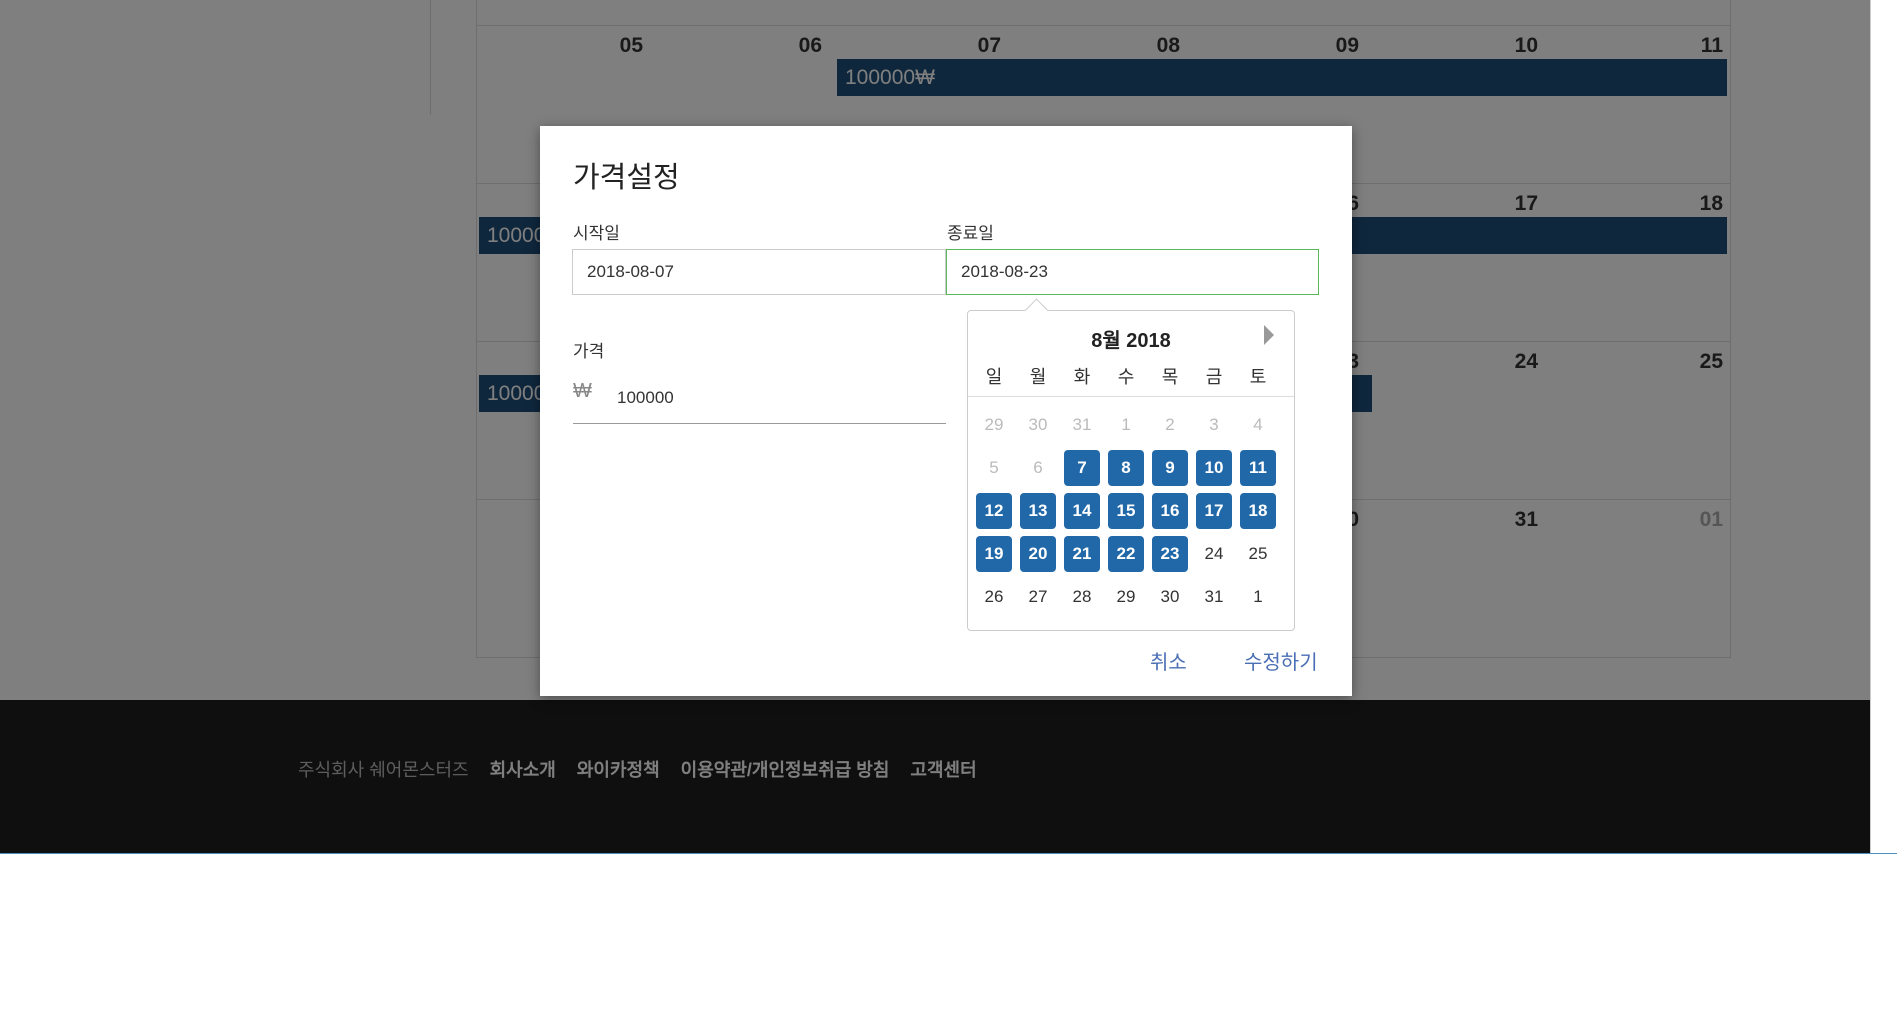 The height and width of the screenshot is (1010, 1897). I want to click on date-cell-selected: 7, so click(1082, 468).